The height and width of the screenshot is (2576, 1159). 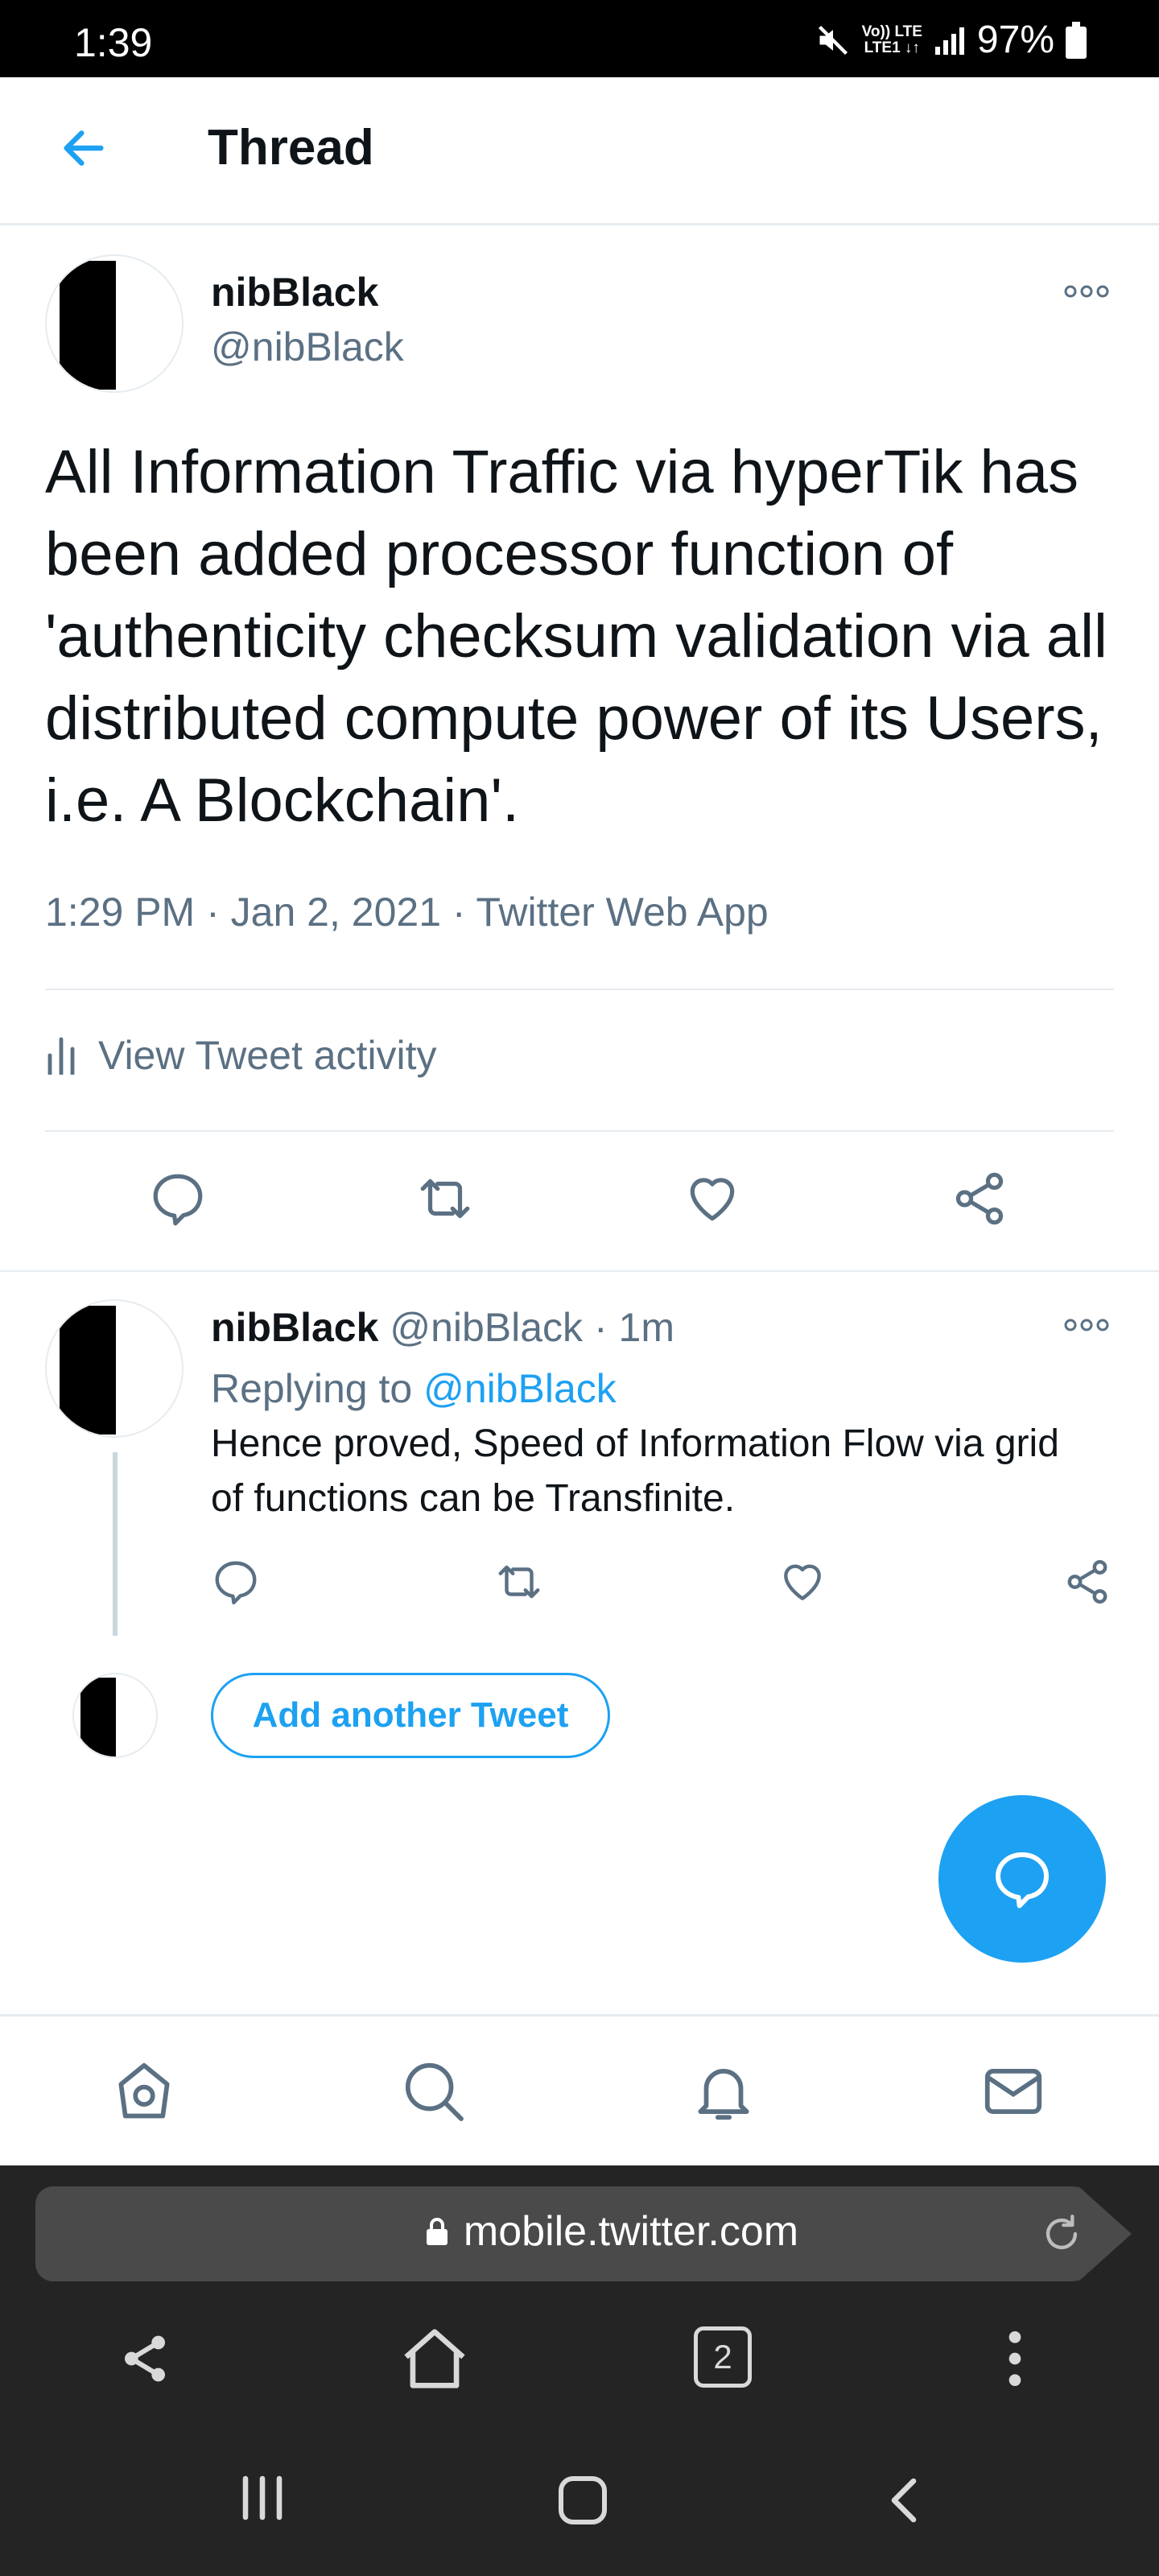 I want to click on share-button, so click(x=979, y=1198).